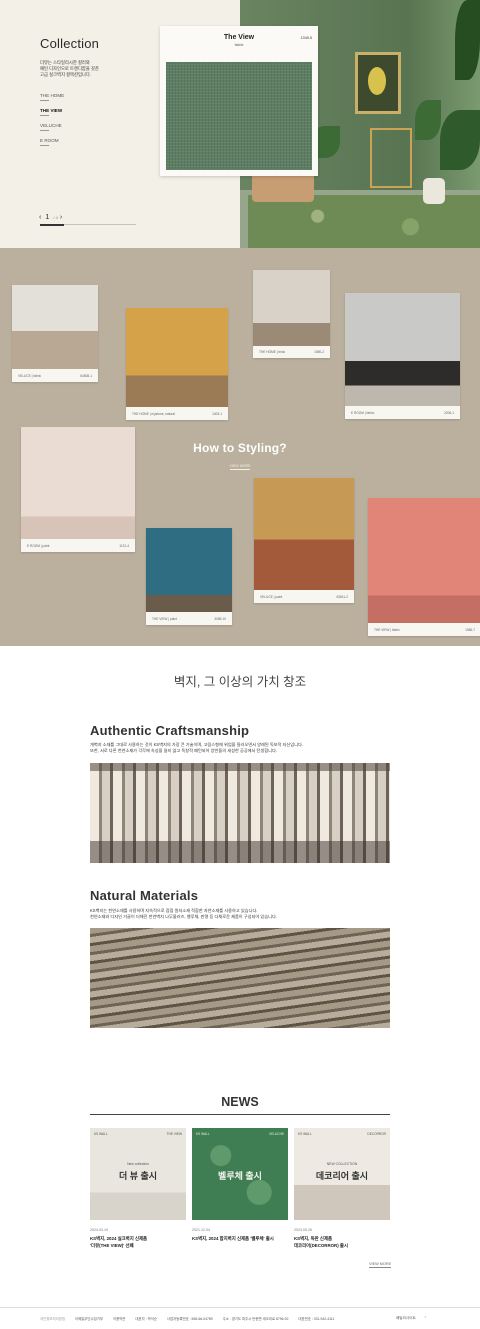 The width and height of the screenshot is (480, 1329). What do you see at coordinates (164, 619) in the screenshot?
I see `photo-caption: THE VIEW | paint` at bounding box center [164, 619].